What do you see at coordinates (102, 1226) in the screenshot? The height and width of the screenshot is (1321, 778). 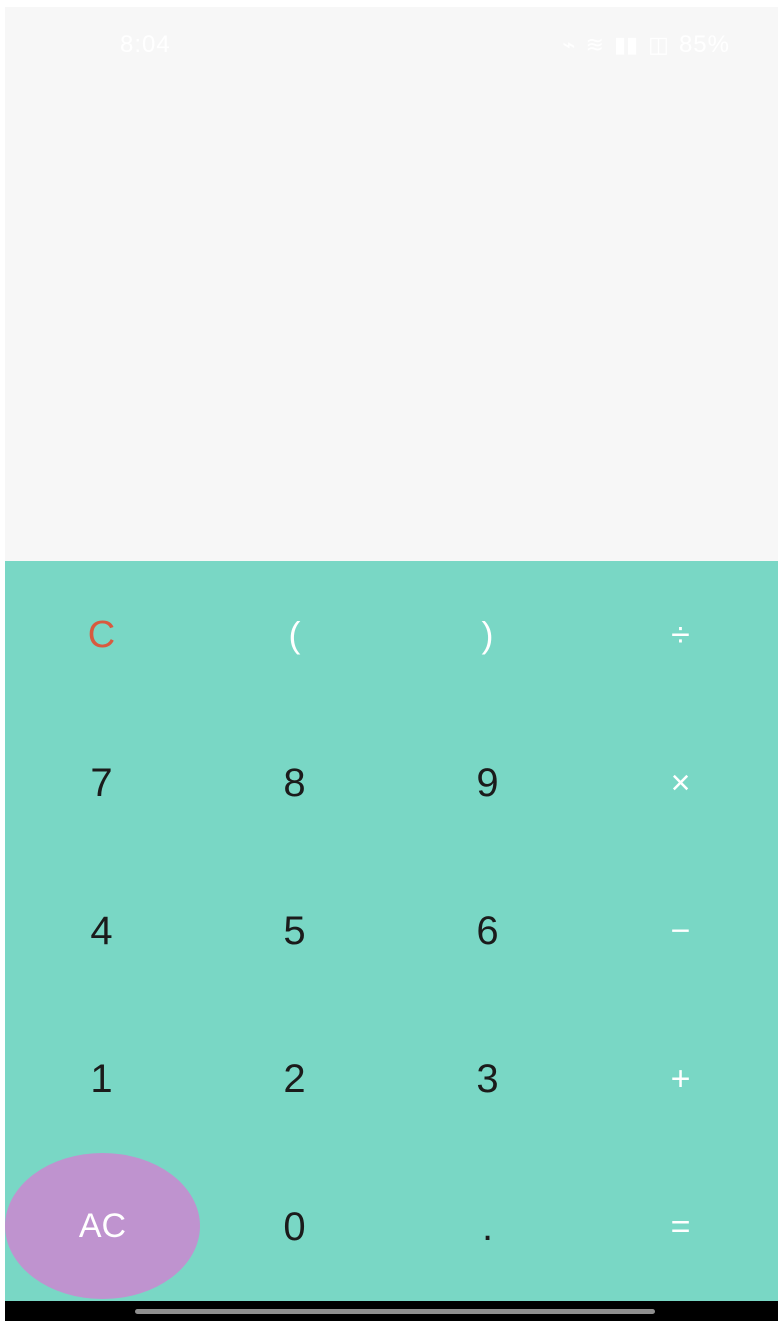 I see `all-clear-button: AC` at bounding box center [102, 1226].